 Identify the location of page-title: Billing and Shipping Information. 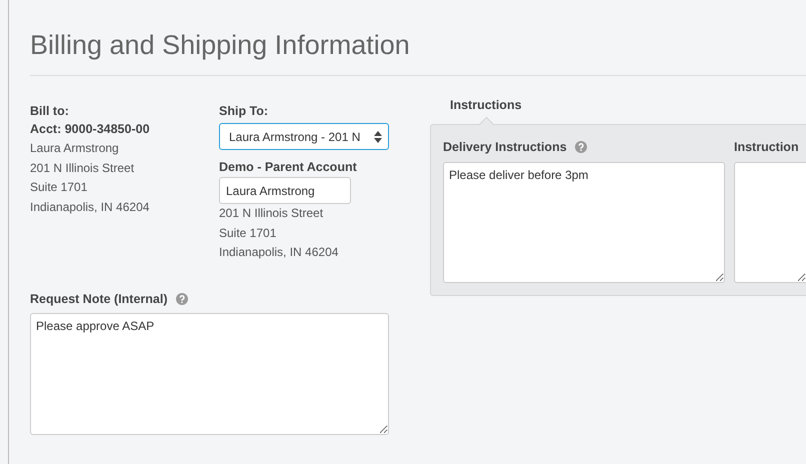
(220, 45).